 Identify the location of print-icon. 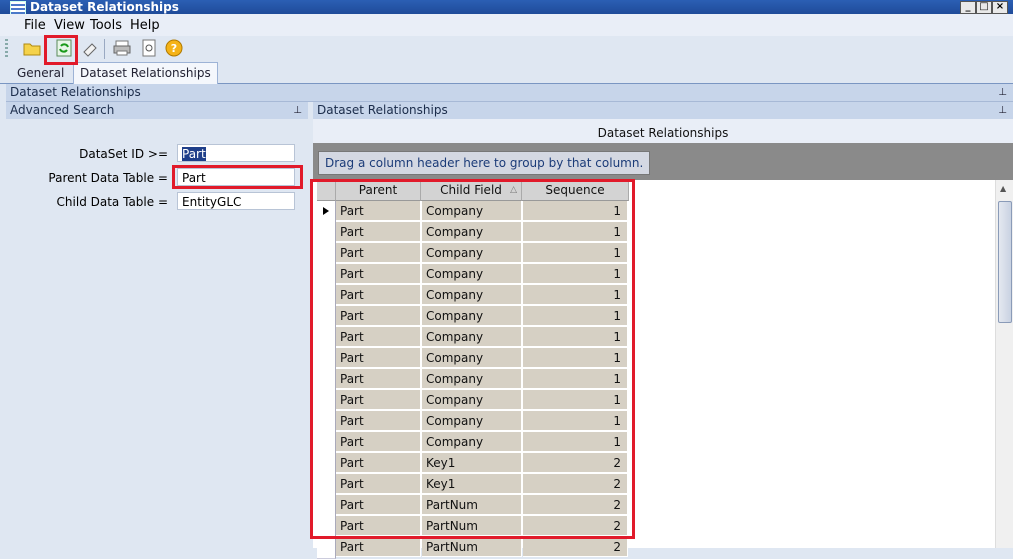
(122, 48).